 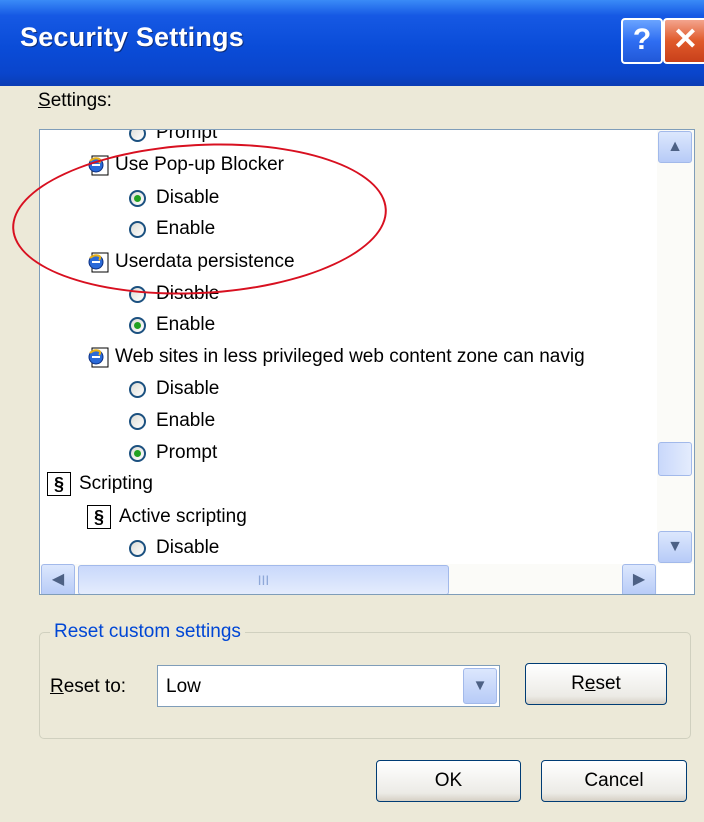 What do you see at coordinates (205, 261) in the screenshot?
I see `tree-item-label: Userdata persistence` at bounding box center [205, 261].